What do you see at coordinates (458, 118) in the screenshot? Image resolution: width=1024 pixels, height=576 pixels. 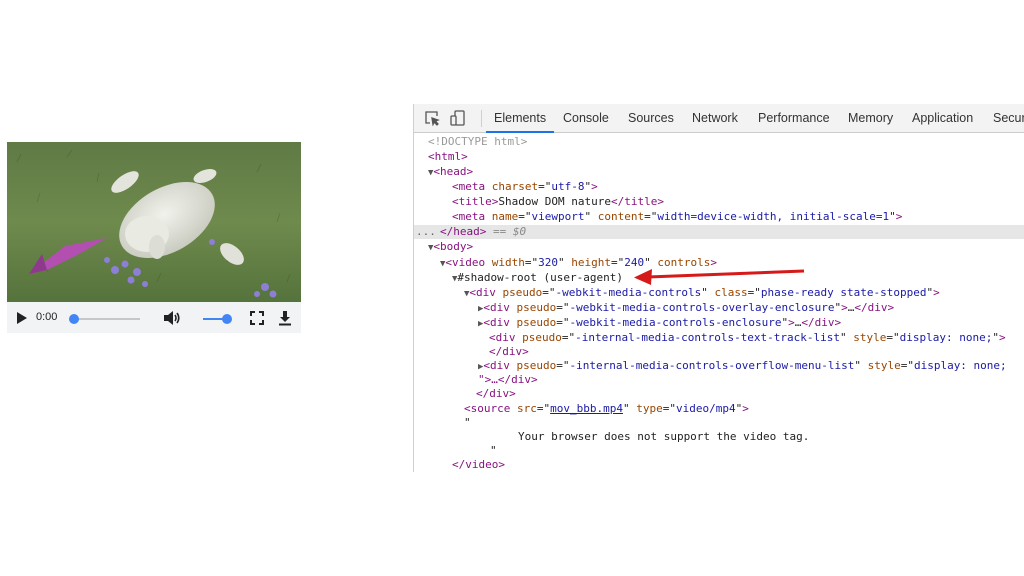 I see `device-toolbar-icon` at bounding box center [458, 118].